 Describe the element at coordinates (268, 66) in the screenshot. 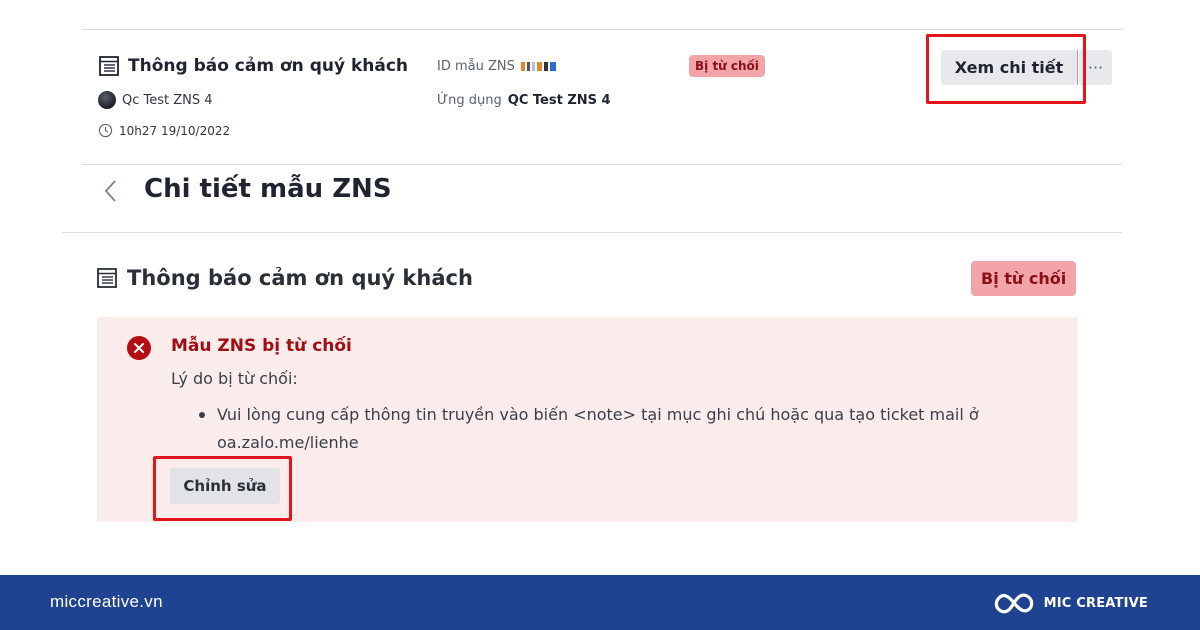

I see `template-title: Thông báo cảm ơn quý khách` at that location.